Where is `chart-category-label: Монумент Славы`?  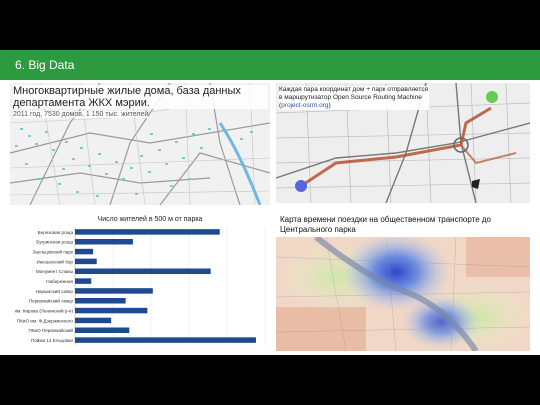
chart-category-label: Монумент Славы is located at coordinates (54, 271).